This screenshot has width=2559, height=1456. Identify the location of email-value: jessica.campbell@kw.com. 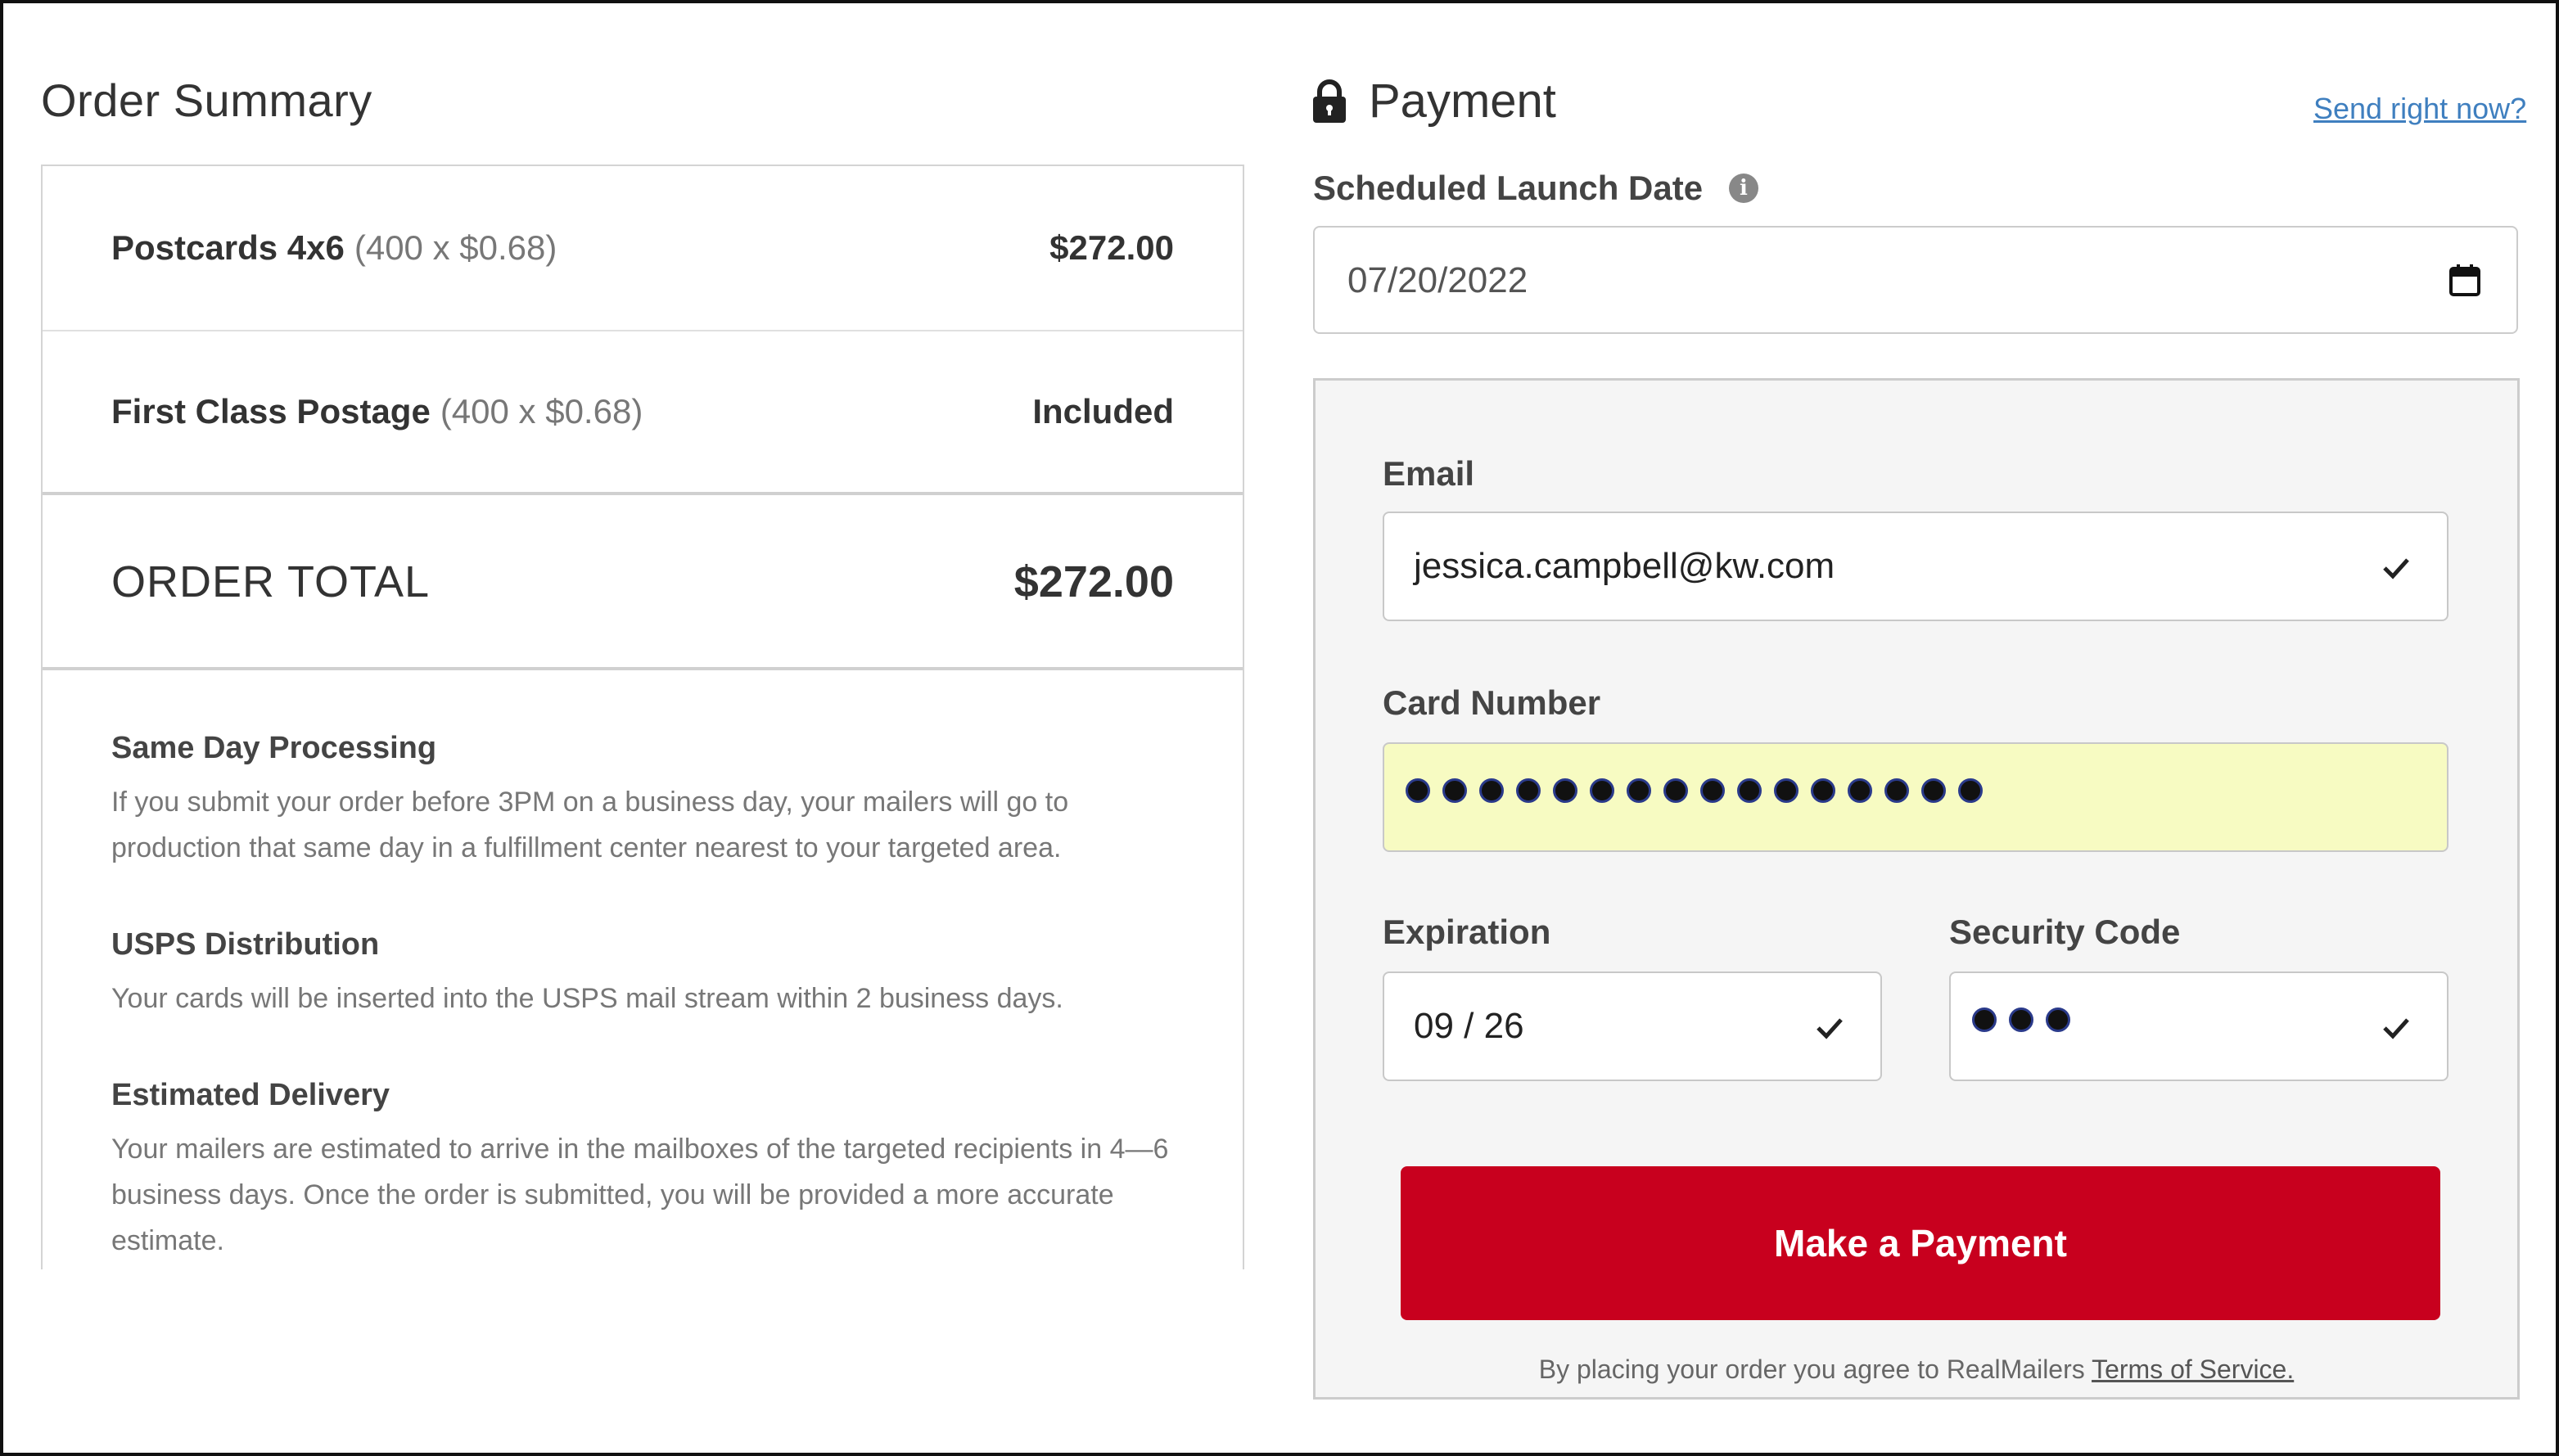
(1624, 566).